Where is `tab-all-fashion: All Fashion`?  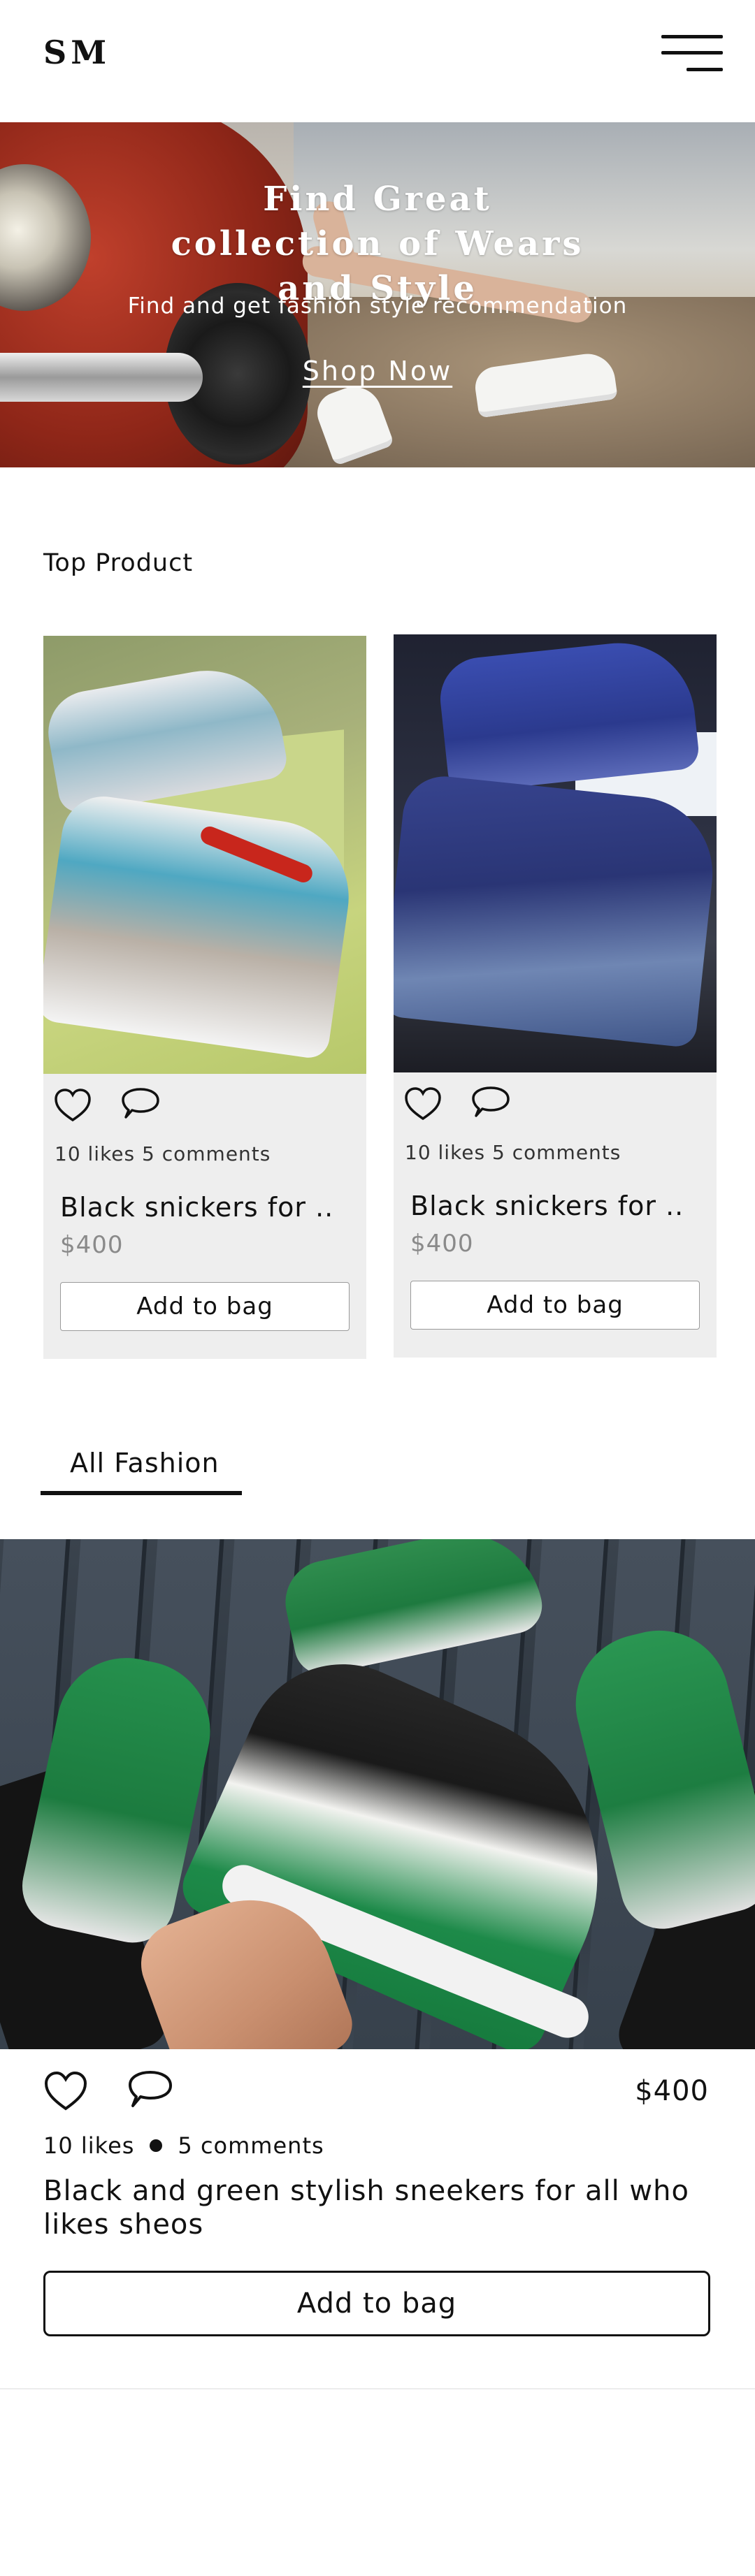
tab-all-fashion: All Fashion is located at coordinates (141, 1467).